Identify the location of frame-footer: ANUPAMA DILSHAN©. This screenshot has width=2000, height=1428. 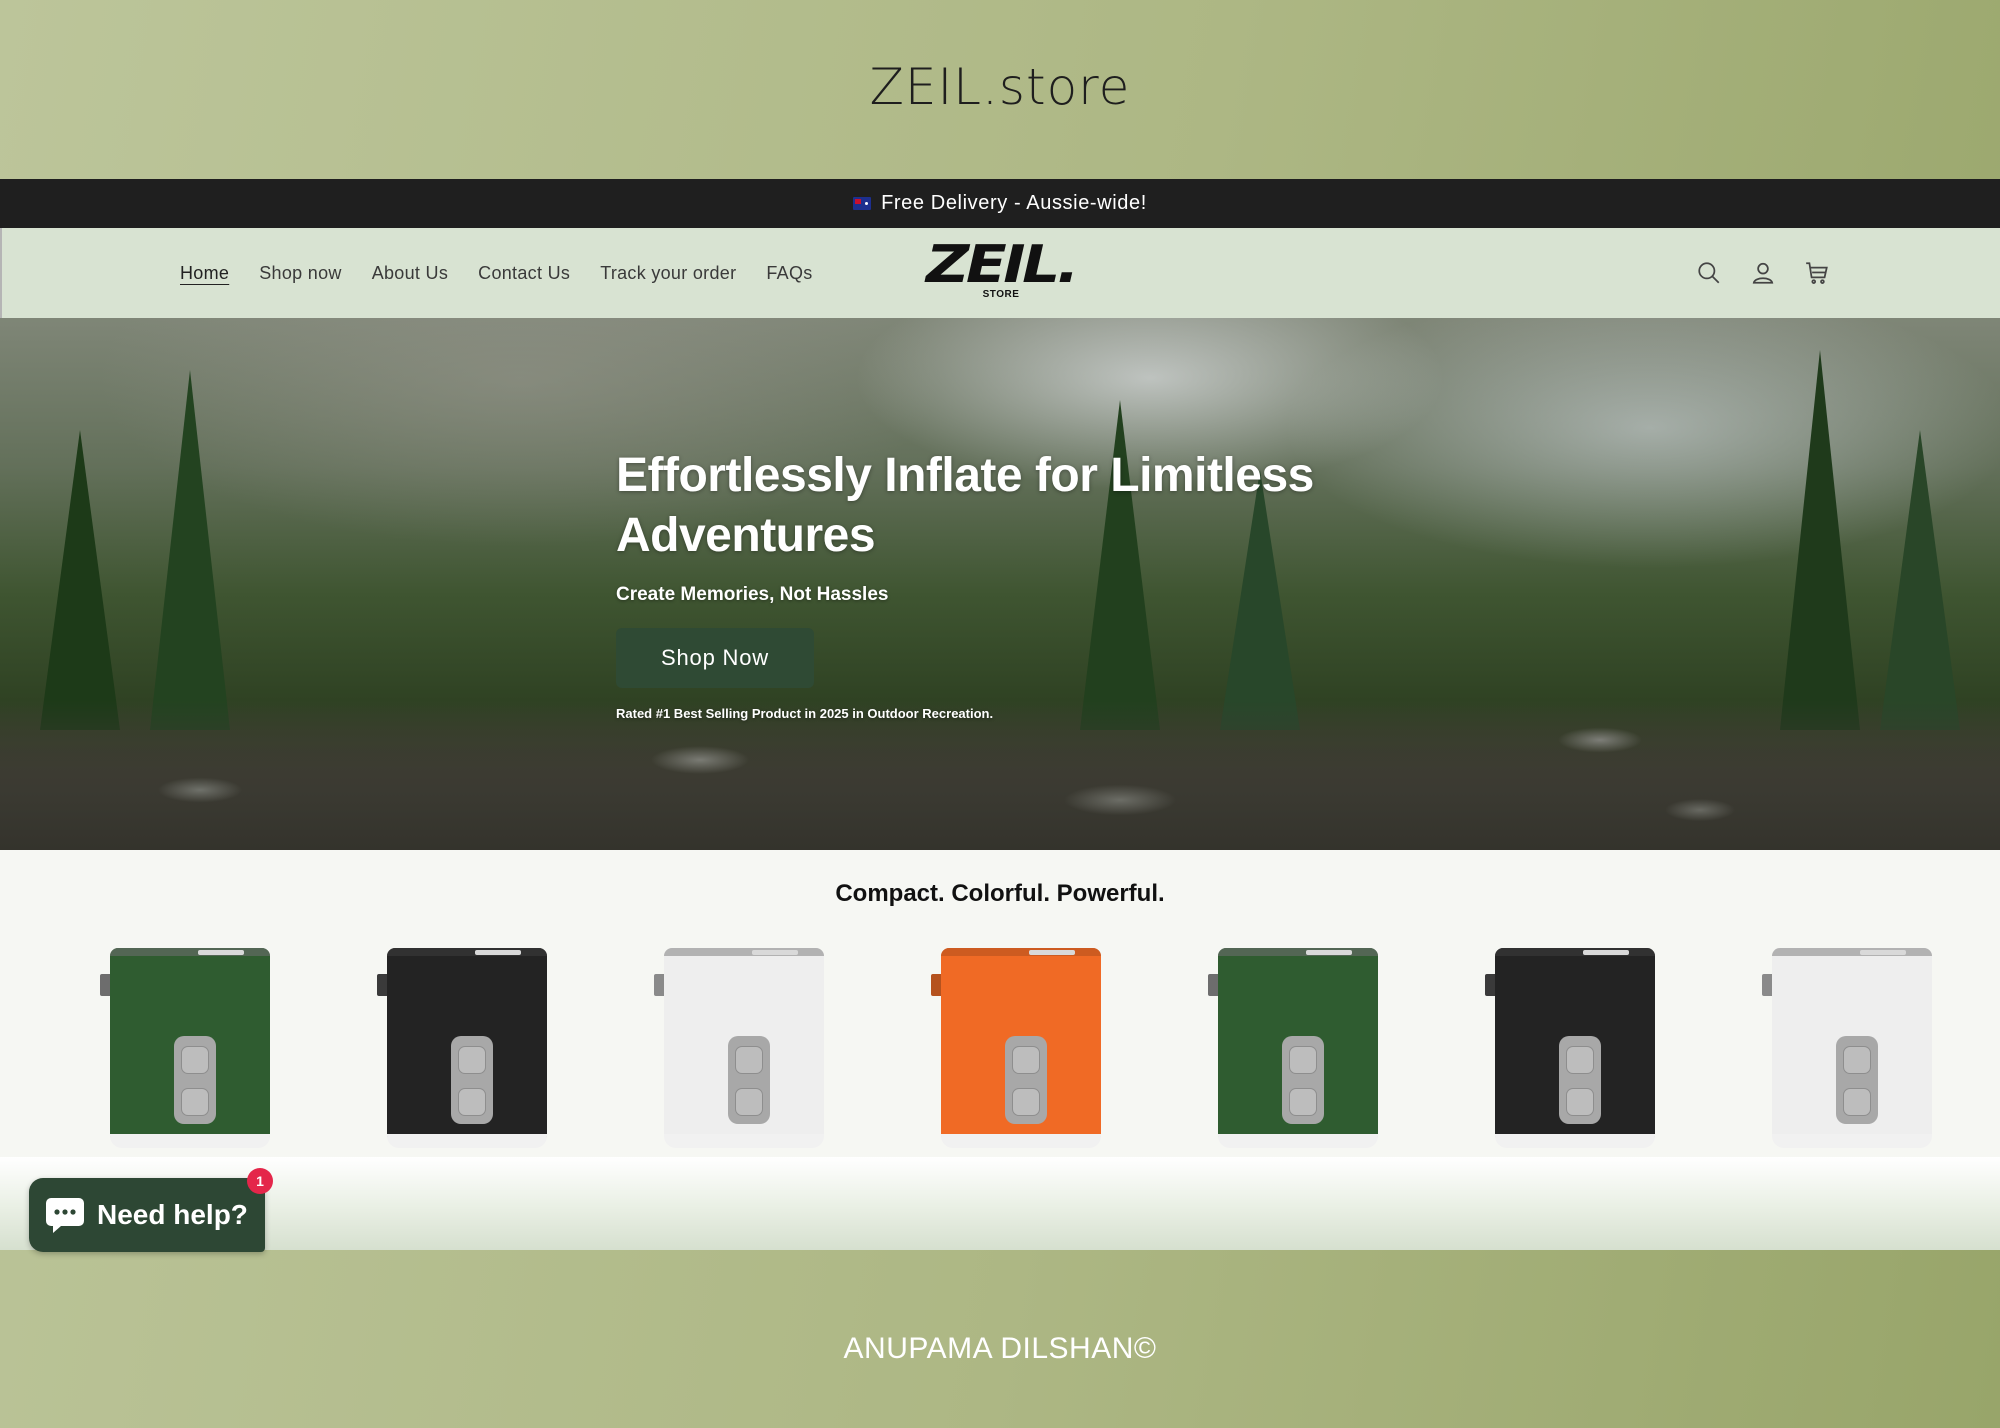
(1000, 1348).